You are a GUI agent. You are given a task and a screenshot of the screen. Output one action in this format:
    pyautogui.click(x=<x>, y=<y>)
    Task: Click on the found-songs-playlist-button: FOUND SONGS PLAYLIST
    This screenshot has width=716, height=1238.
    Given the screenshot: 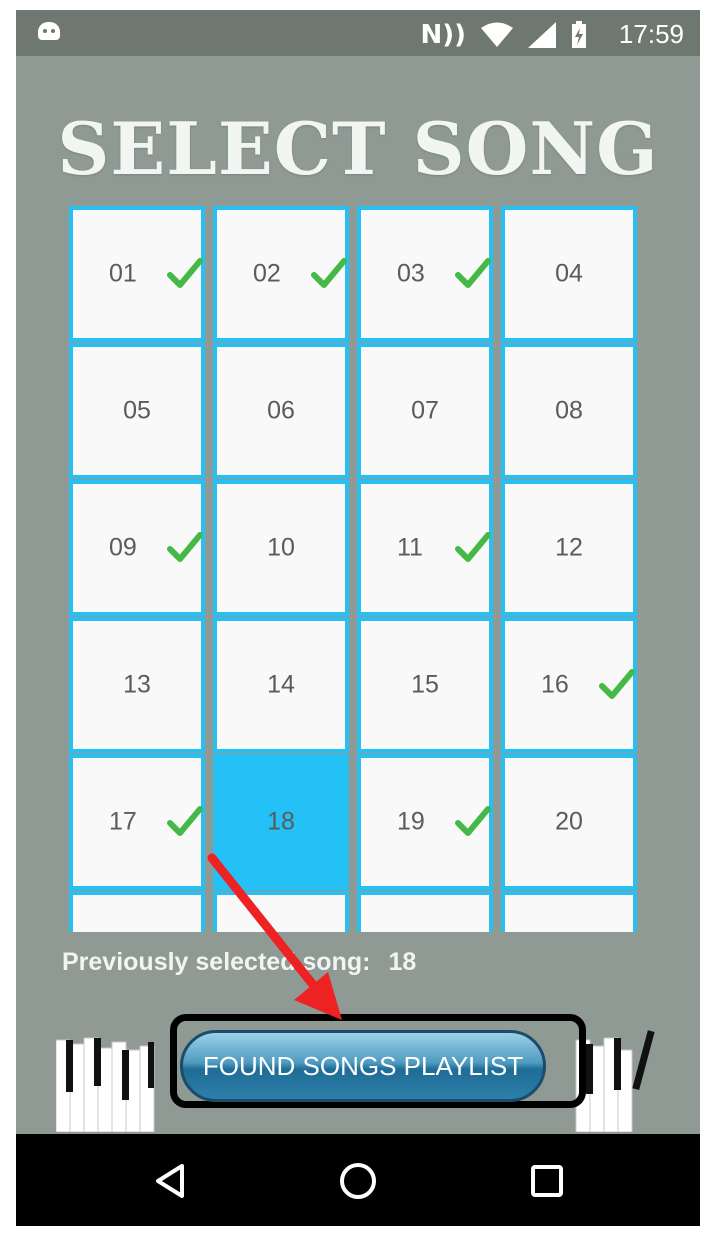 What is the action you would take?
    pyautogui.click(x=363, y=1066)
    